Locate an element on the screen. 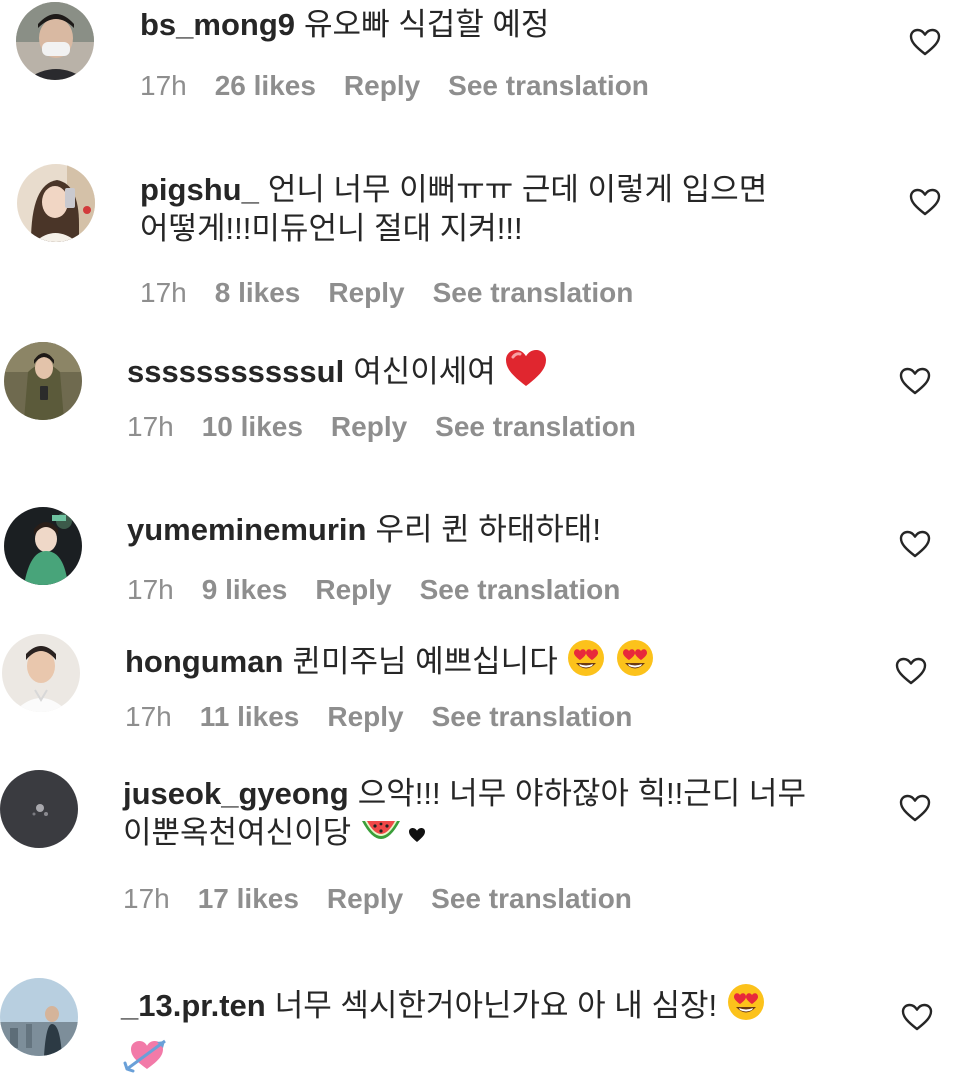 Image resolution: width=960 pixels, height=1082 pixels. black-heart-emoji-icon is located at coordinates (417, 832).